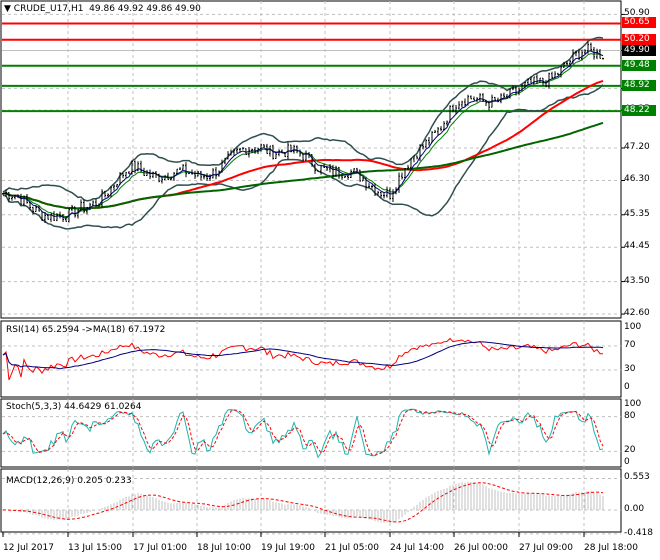  What do you see at coordinates (639, 111) in the screenshot?
I see `price-level-tag: 48.22` at bounding box center [639, 111].